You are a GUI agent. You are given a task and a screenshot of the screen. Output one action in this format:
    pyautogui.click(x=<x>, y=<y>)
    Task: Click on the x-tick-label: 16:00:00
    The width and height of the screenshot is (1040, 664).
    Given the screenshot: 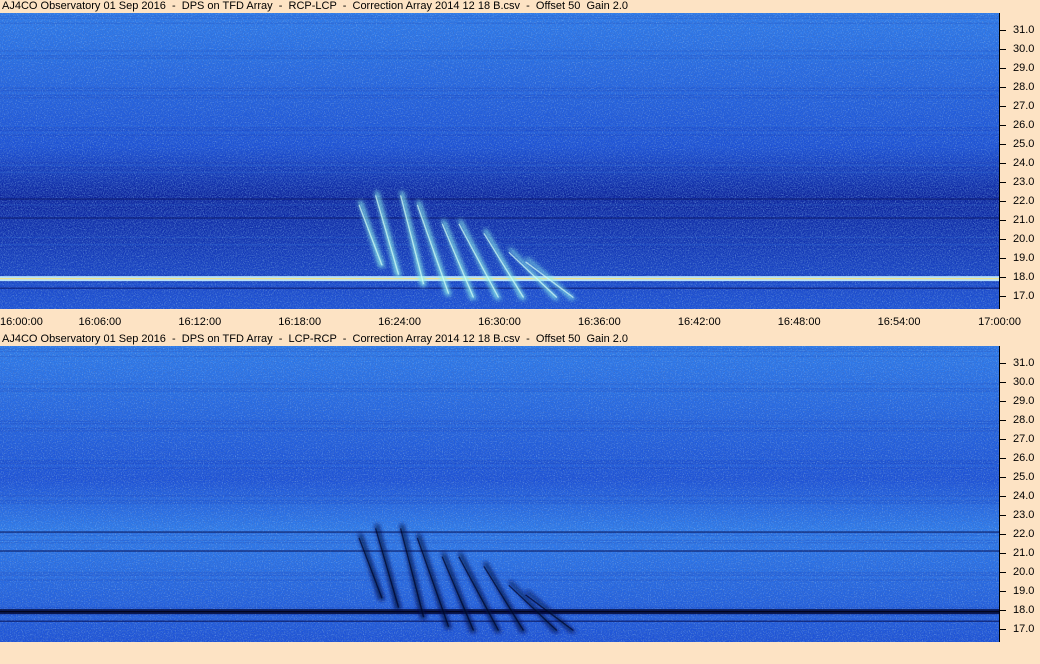 What is the action you would take?
    pyautogui.click(x=21, y=322)
    